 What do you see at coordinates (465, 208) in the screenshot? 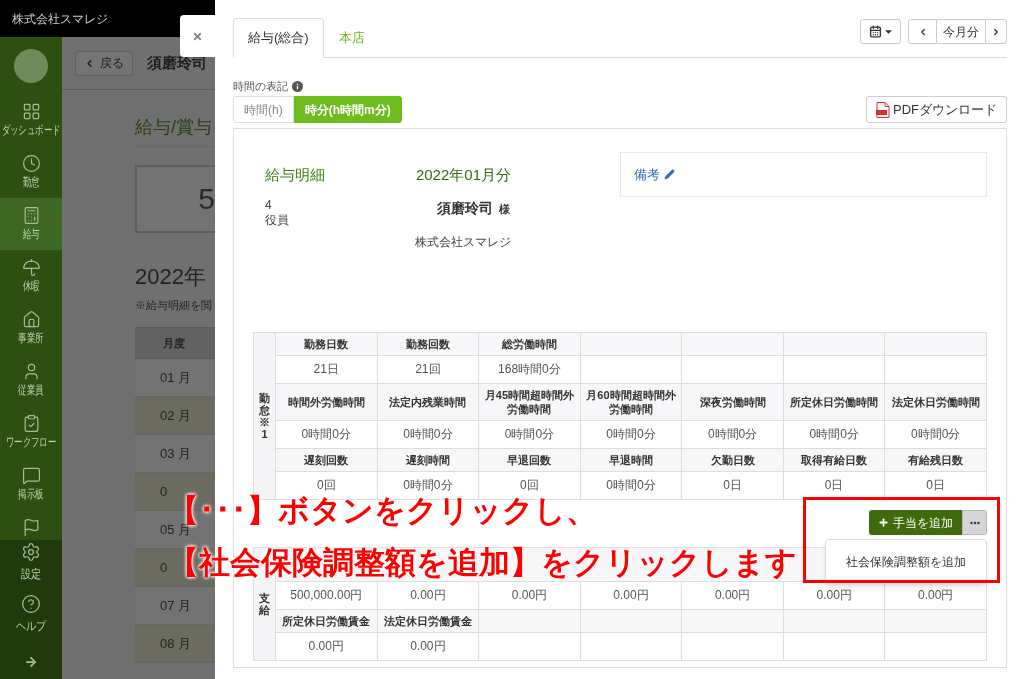
I see `employee-name: 須磨玲司` at bounding box center [465, 208].